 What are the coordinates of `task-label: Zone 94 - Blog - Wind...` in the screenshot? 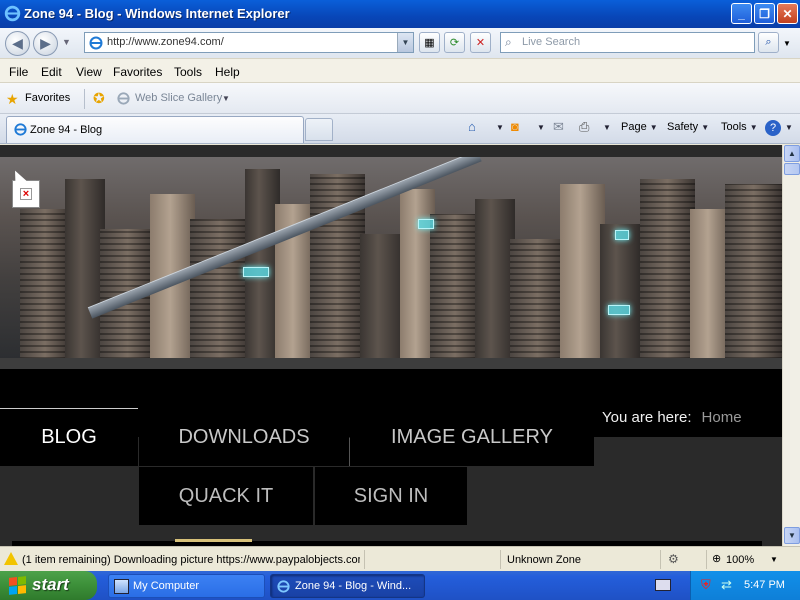 It's located at (353, 586).